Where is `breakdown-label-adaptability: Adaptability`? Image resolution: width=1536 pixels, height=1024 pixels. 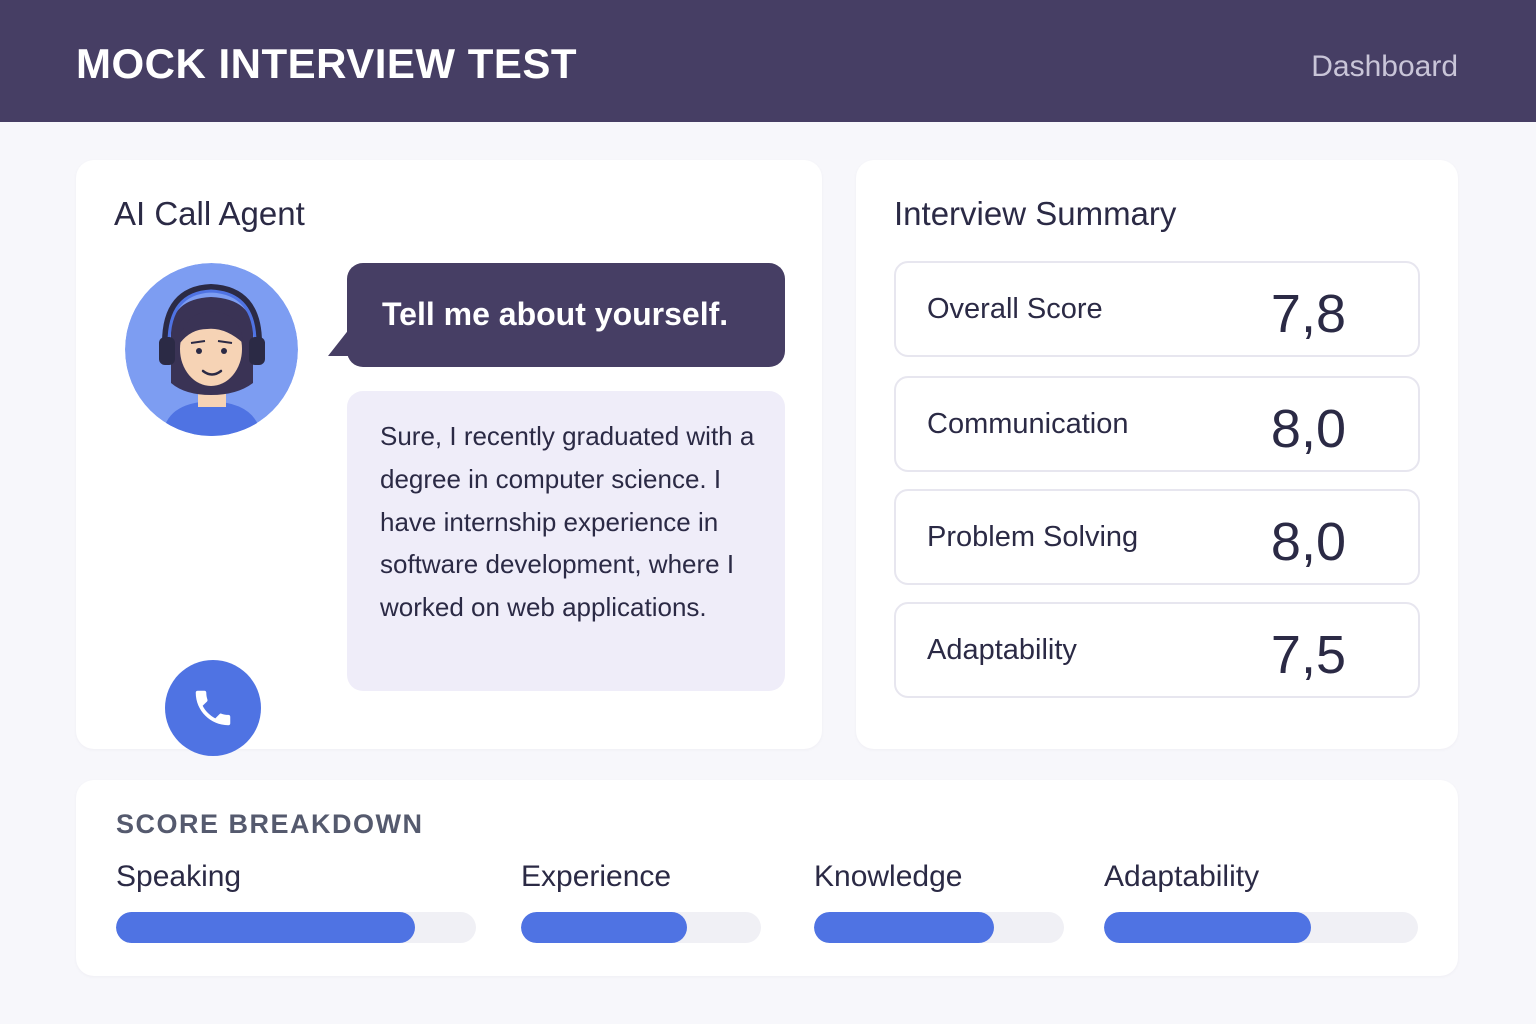 breakdown-label-adaptability: Adaptability is located at coordinates (1182, 876).